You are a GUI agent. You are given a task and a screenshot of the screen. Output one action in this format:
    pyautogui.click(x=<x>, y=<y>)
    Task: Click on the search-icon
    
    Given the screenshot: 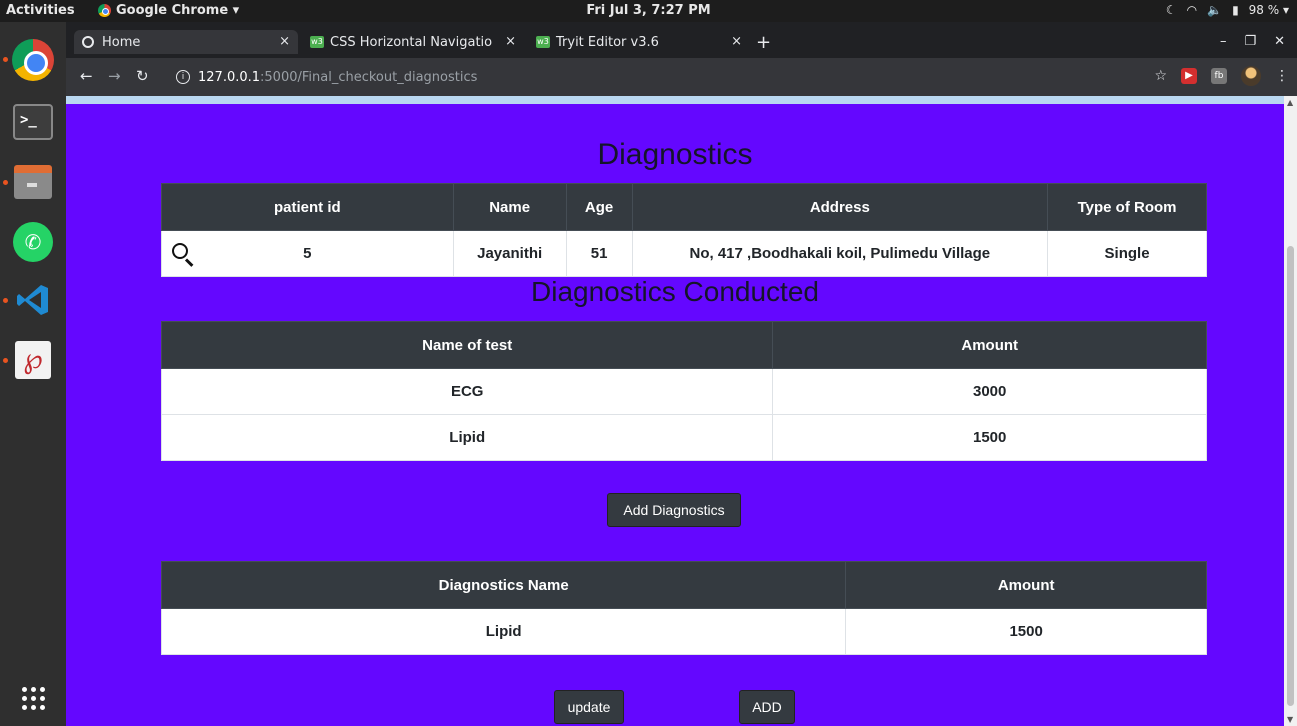 What is the action you would take?
    pyautogui.click(x=180, y=251)
    